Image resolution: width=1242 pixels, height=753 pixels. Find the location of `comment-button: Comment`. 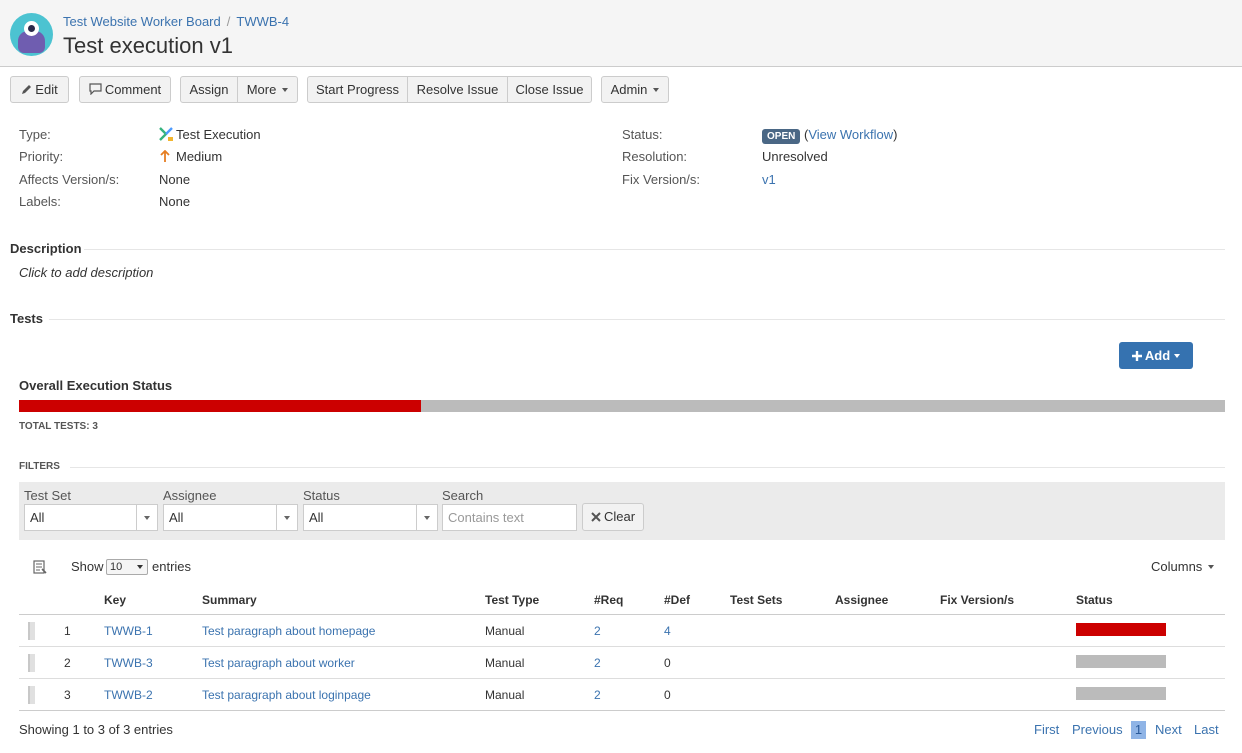

comment-button: Comment is located at coordinates (125, 89).